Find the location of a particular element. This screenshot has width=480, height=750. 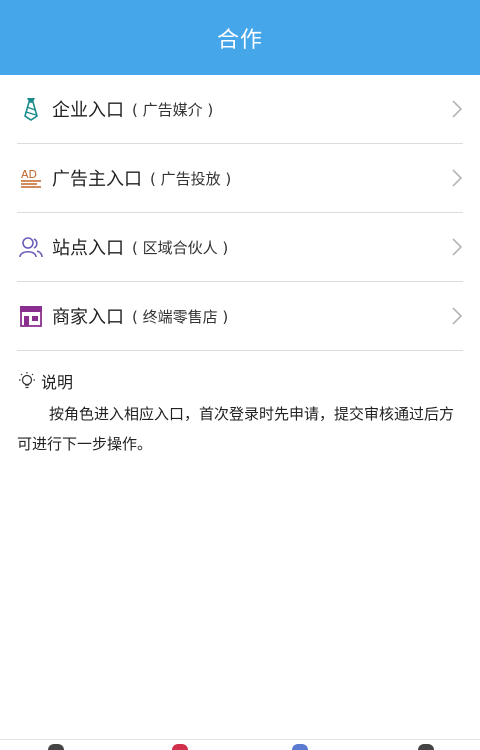

store-icon is located at coordinates (31, 316).